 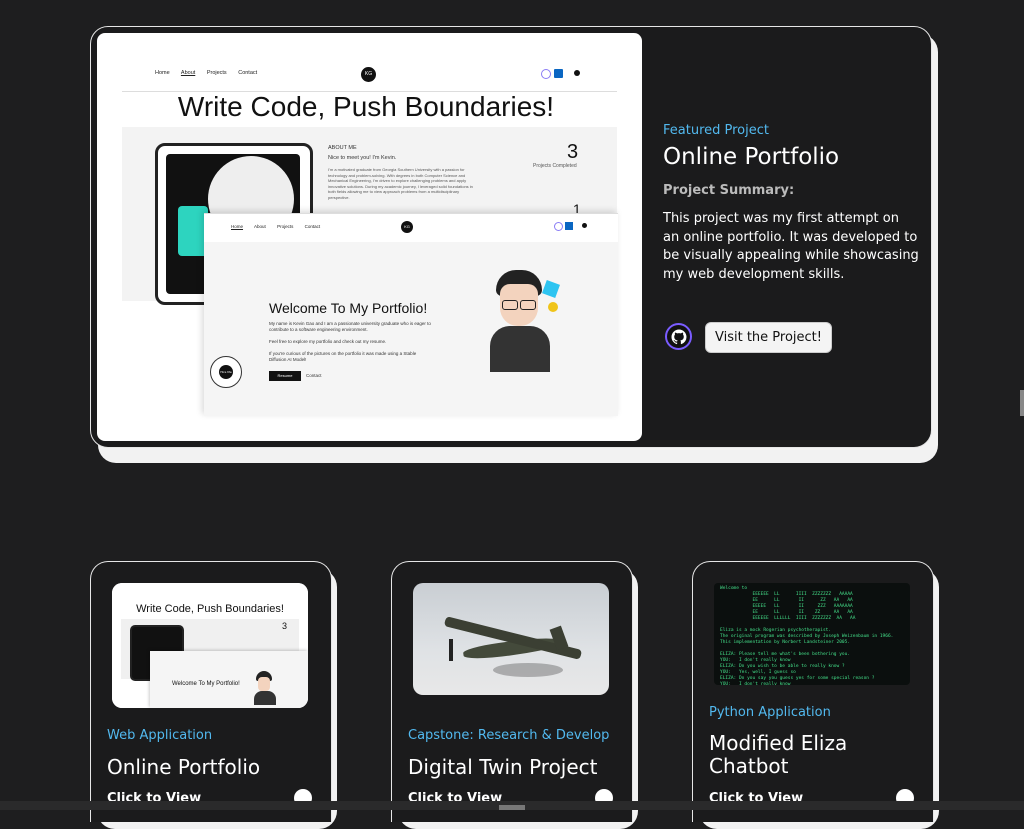 I want to click on preview-home-nav-home: Home, so click(x=237, y=226).